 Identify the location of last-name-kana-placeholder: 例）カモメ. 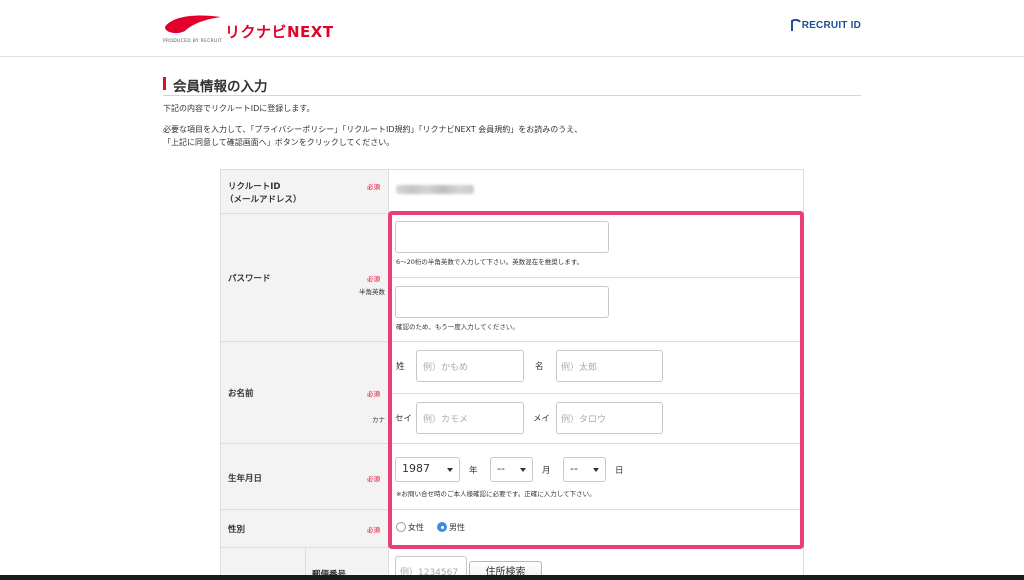
(446, 420).